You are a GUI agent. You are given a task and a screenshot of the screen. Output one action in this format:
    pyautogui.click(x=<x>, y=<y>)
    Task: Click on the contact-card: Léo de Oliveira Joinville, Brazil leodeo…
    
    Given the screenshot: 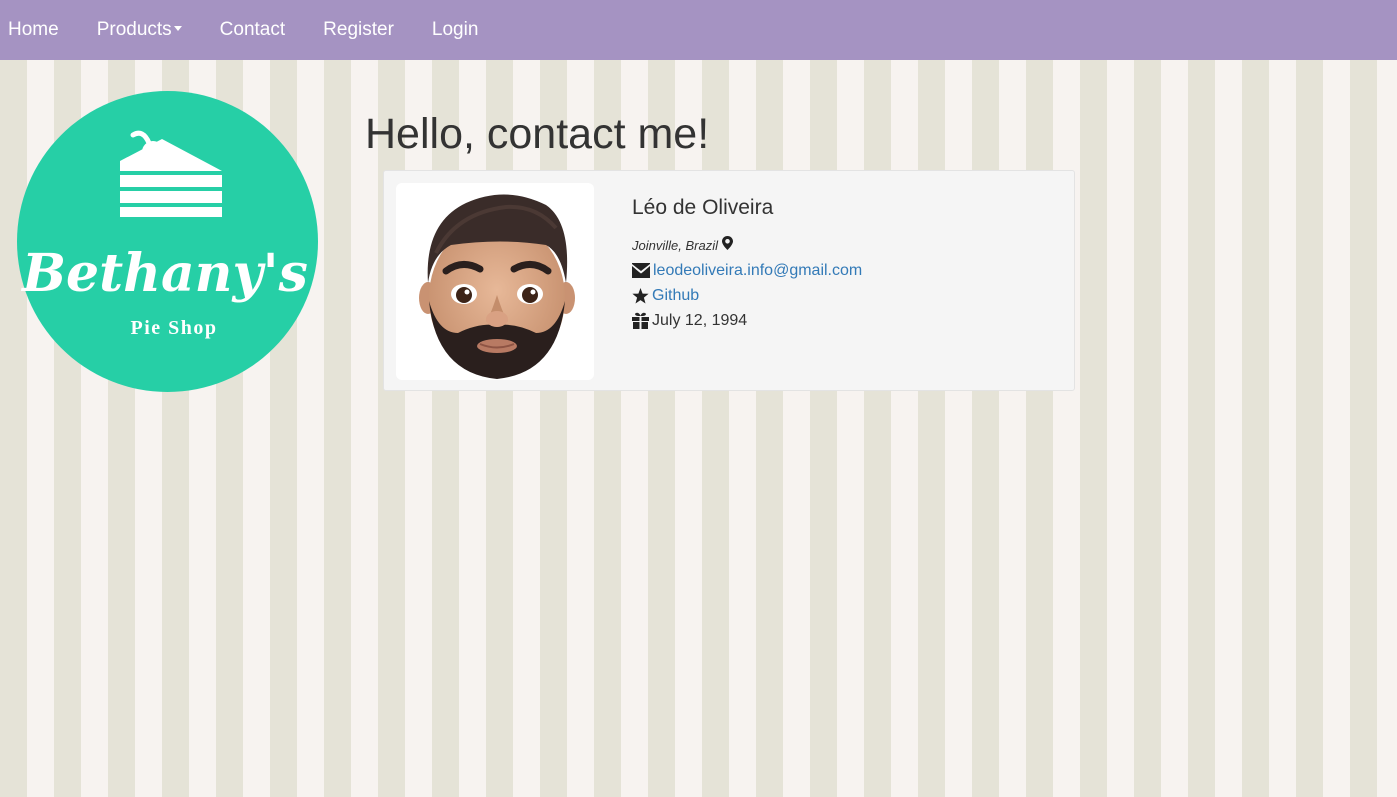 What is the action you would take?
    pyautogui.click(x=729, y=280)
    